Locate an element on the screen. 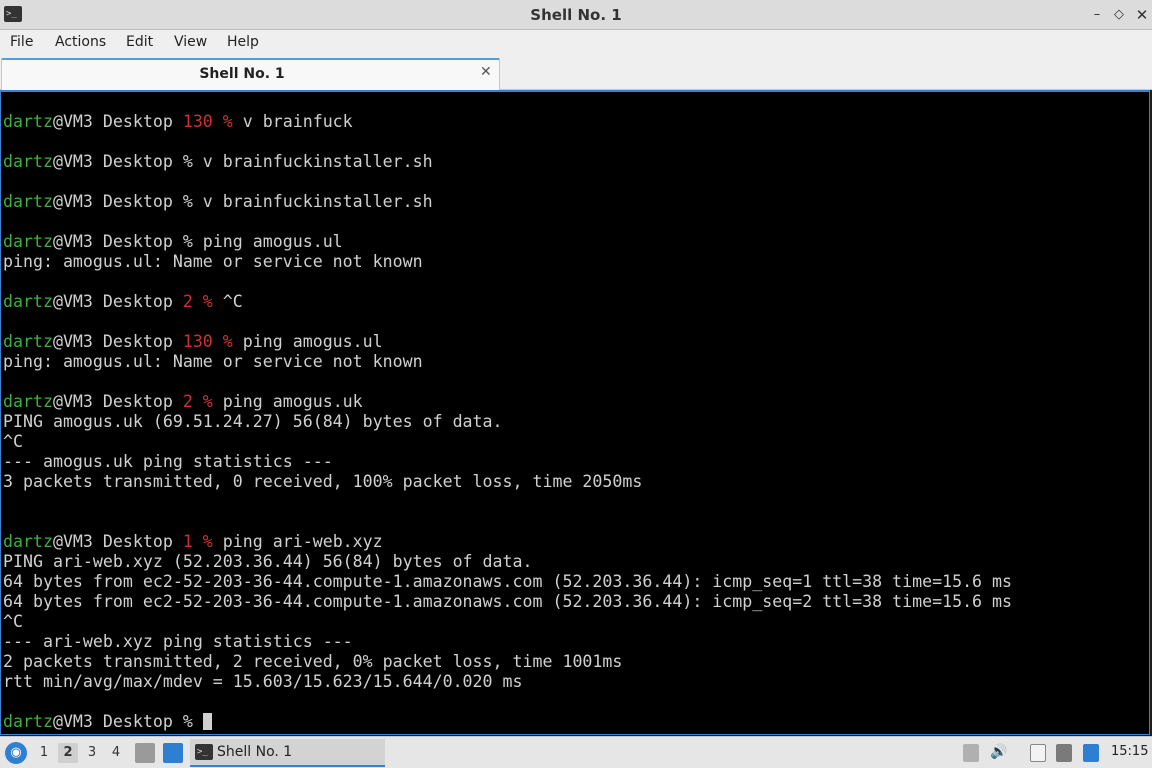 The width and height of the screenshot is (1152, 768). menu-edit: Edit is located at coordinates (139, 42).